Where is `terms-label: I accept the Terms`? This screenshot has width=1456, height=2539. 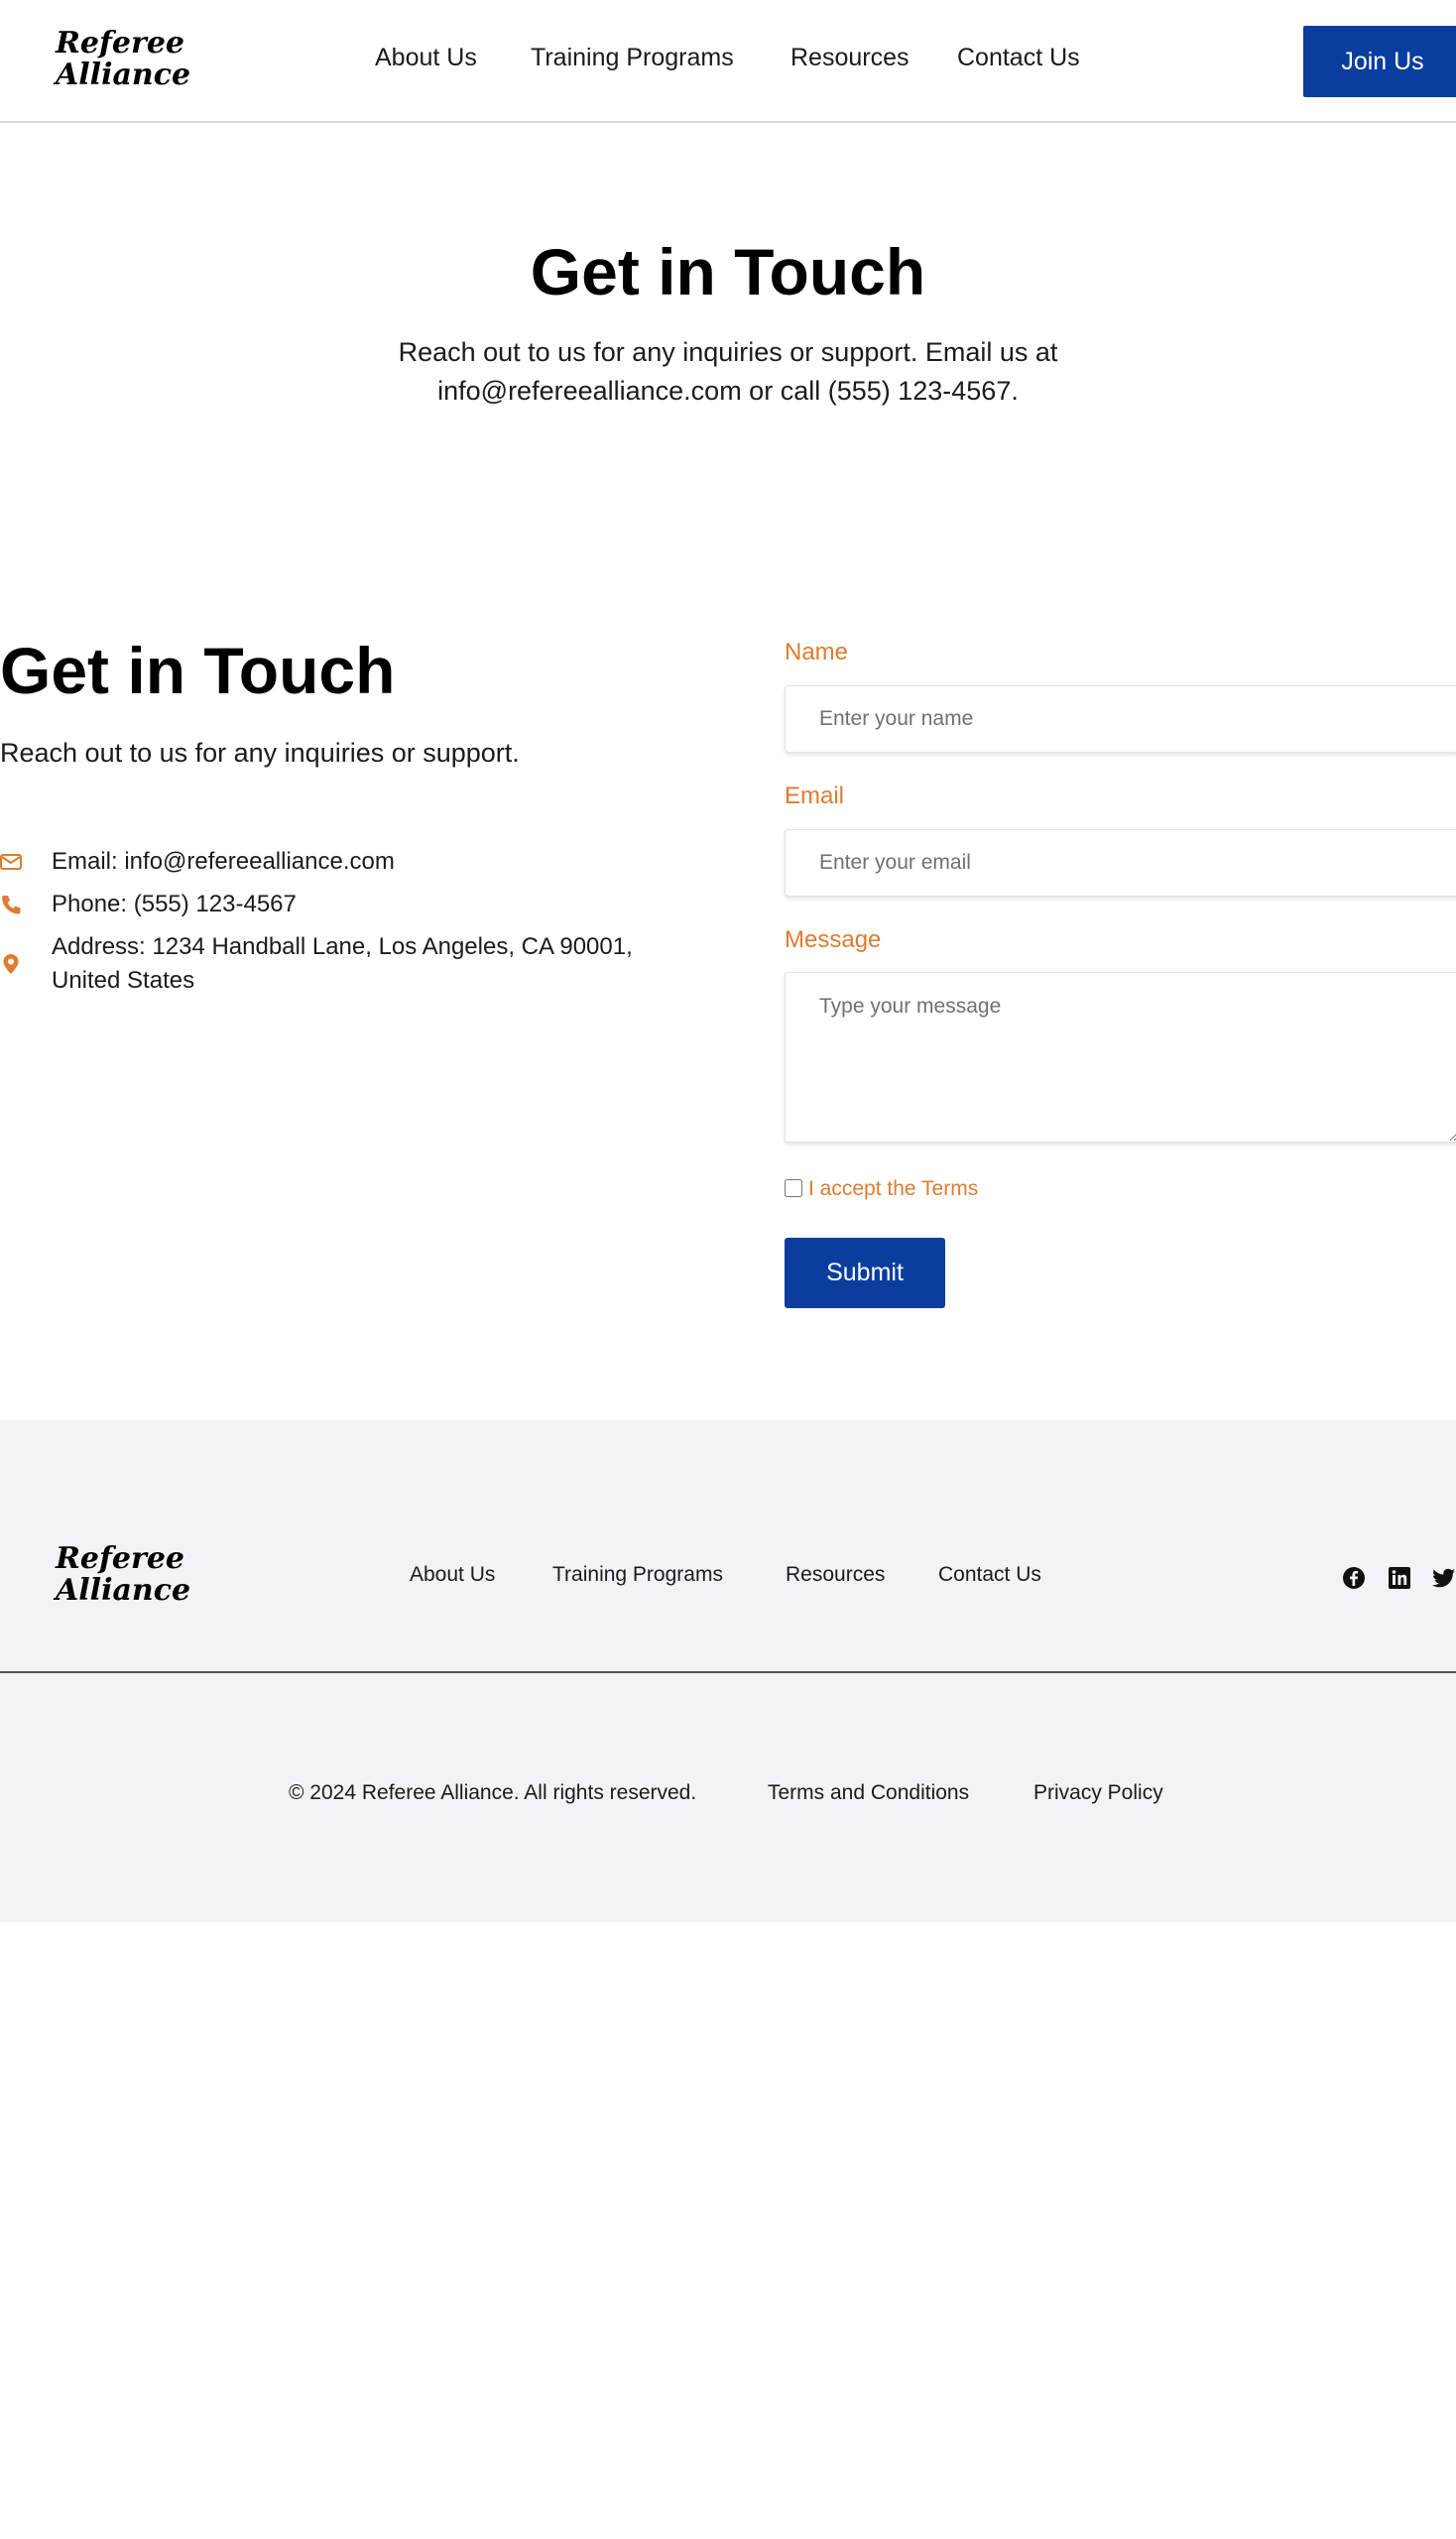
terms-label: I accept the Terms is located at coordinates (893, 1188).